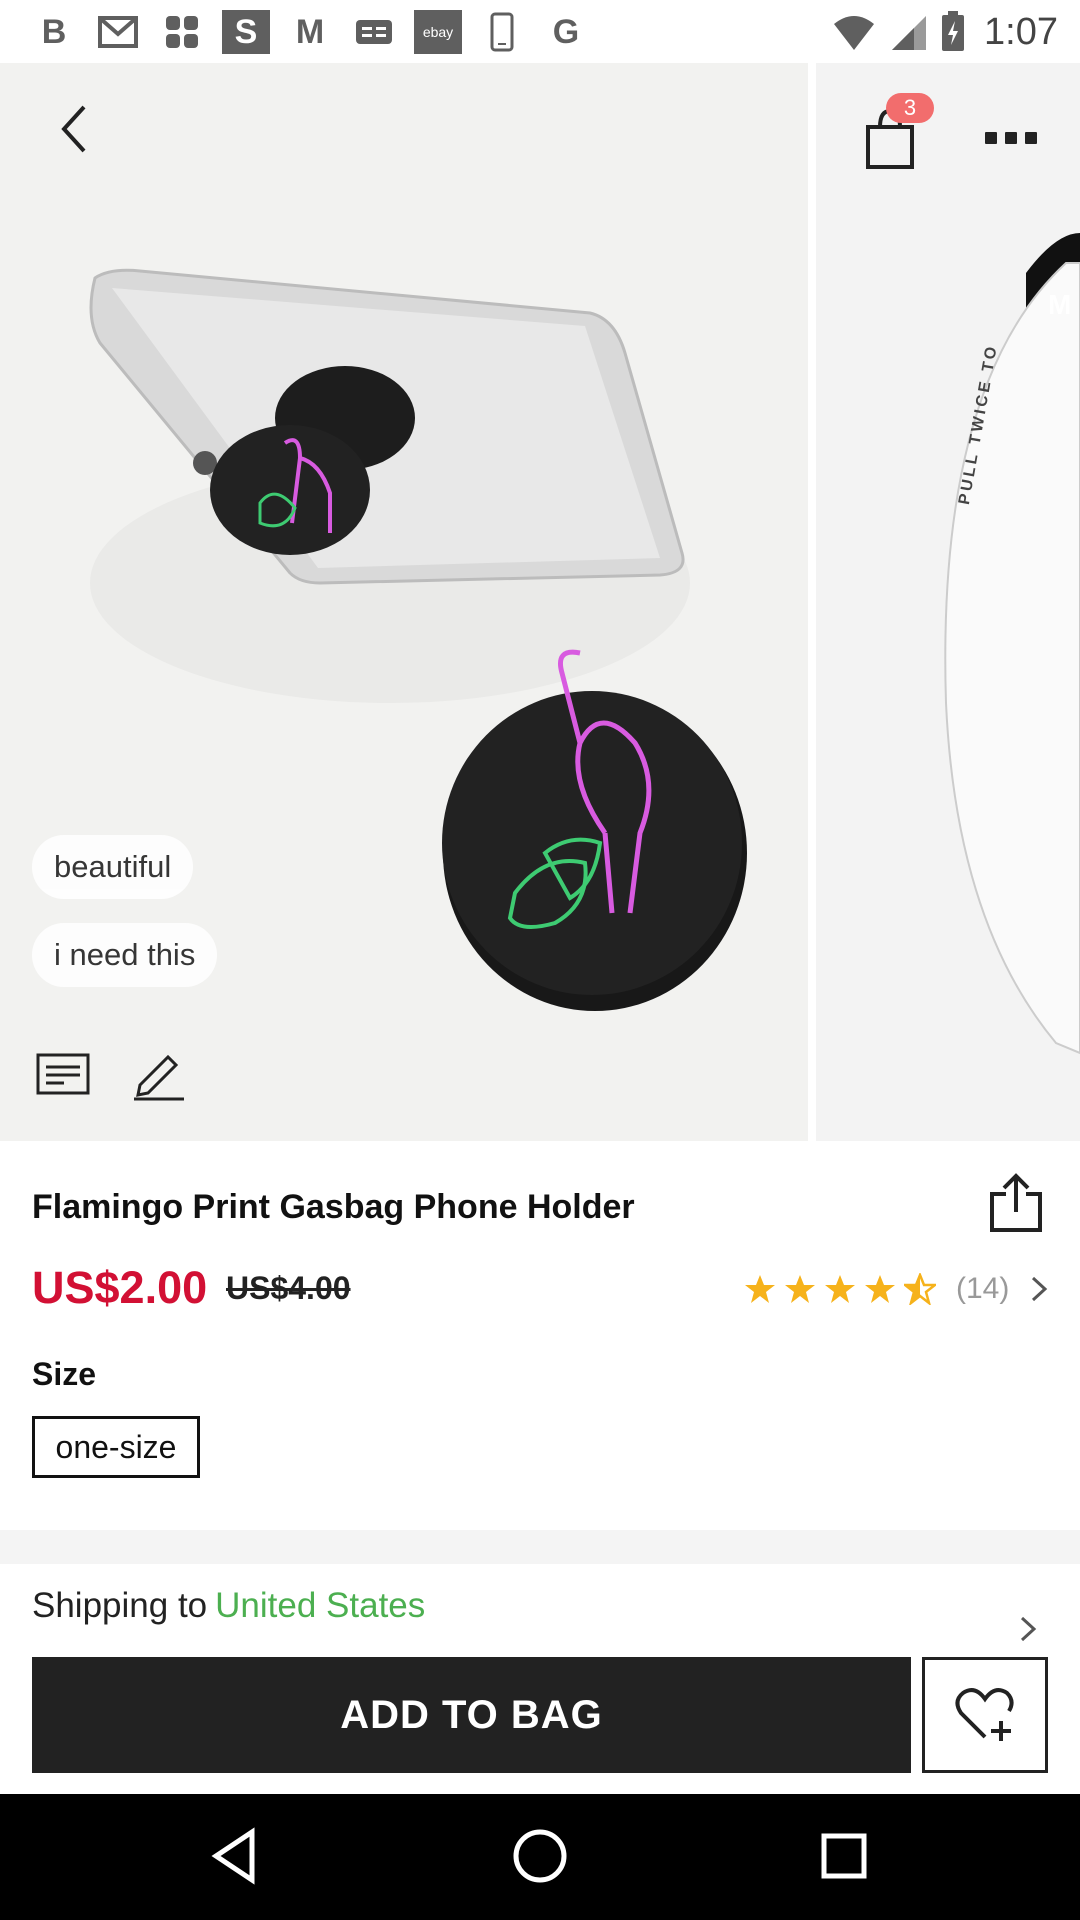 The width and height of the screenshot is (1080, 1920). Describe the element at coordinates (1021, 31) in the screenshot. I see `clock: 1:07` at that location.